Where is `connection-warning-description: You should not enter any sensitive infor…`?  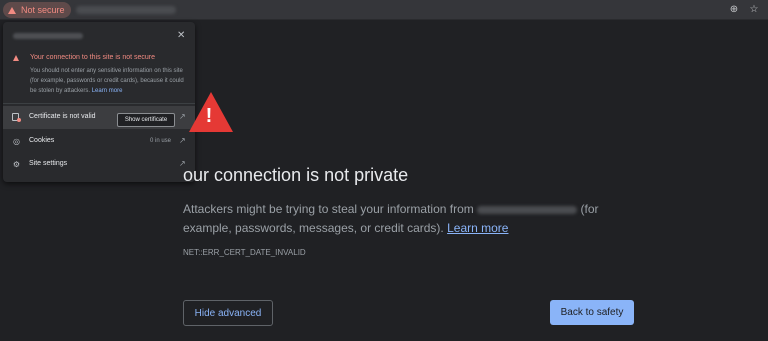 connection-warning-description: You should not enter any sensitive infor… is located at coordinates (111, 81).